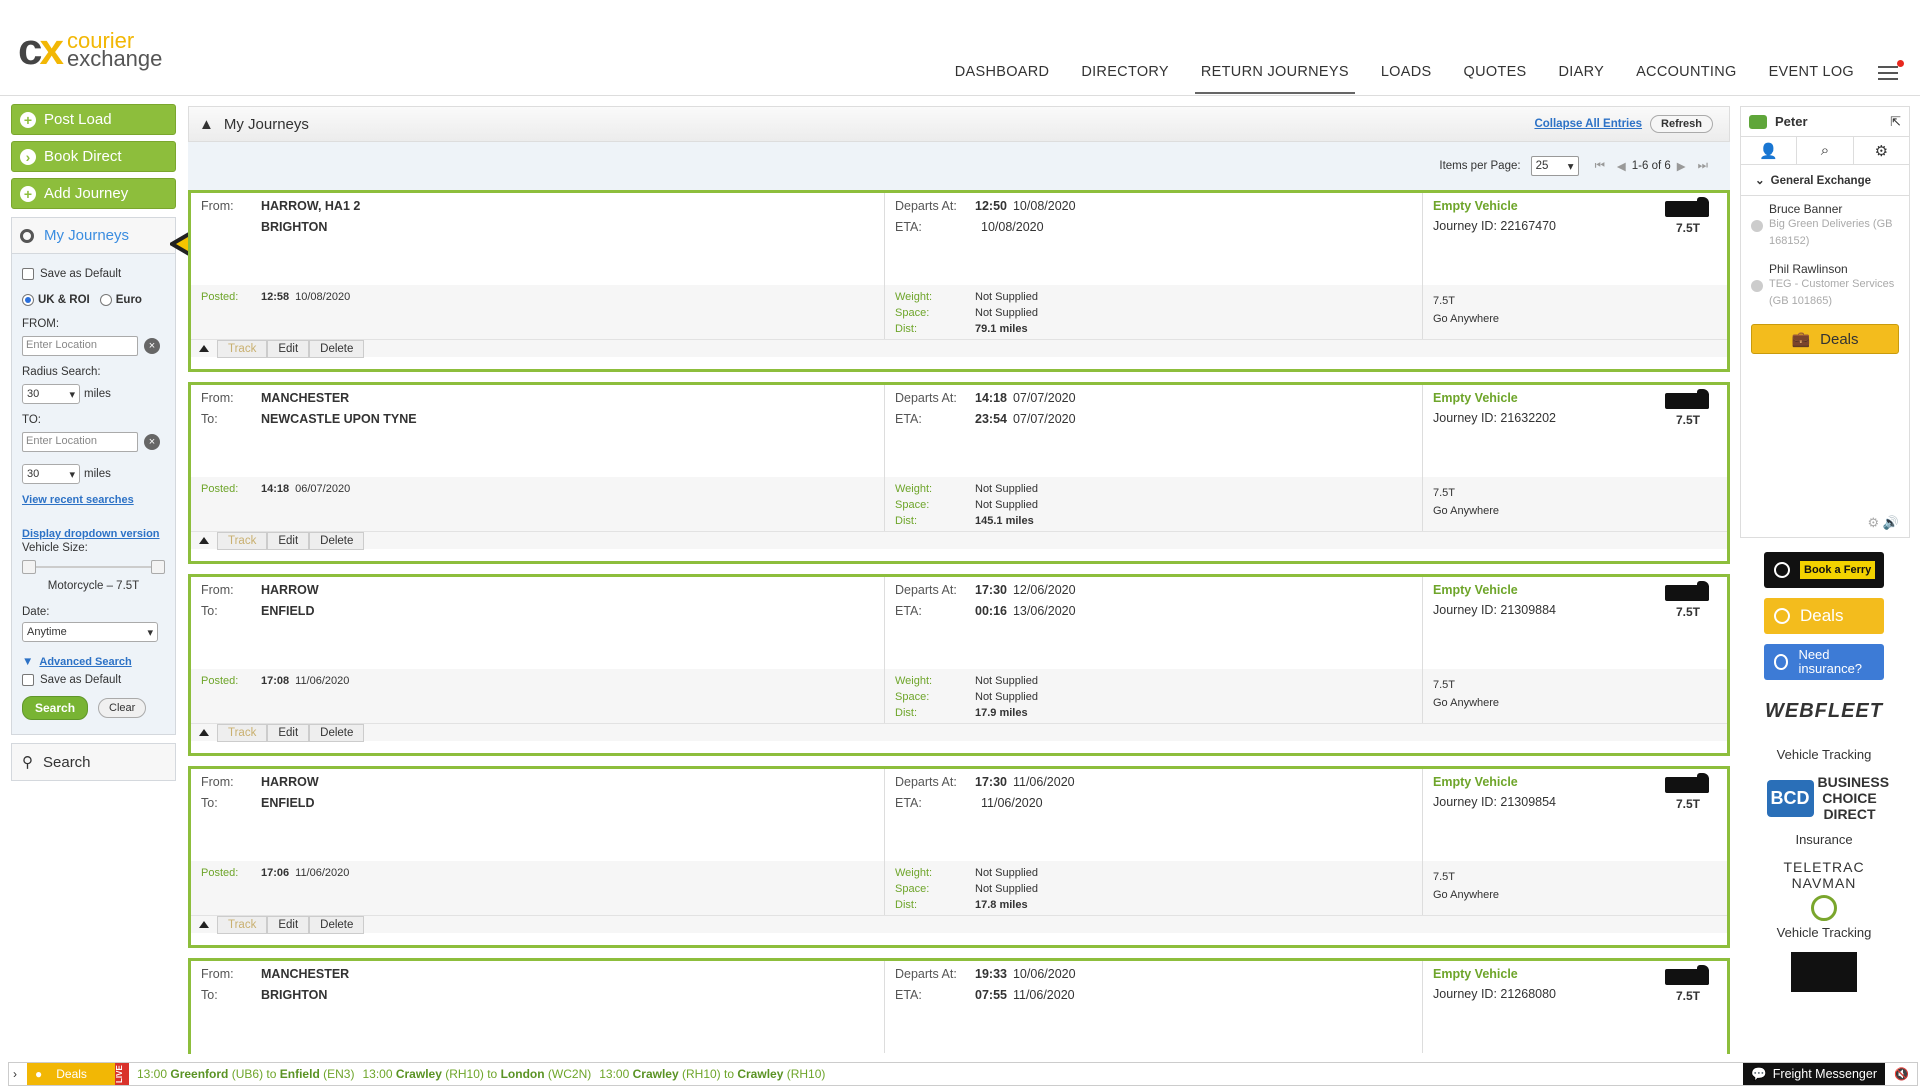 The width and height of the screenshot is (1920, 1089). What do you see at coordinates (1687, 420) in the screenshot?
I see `vehicle-size: 7.5T` at bounding box center [1687, 420].